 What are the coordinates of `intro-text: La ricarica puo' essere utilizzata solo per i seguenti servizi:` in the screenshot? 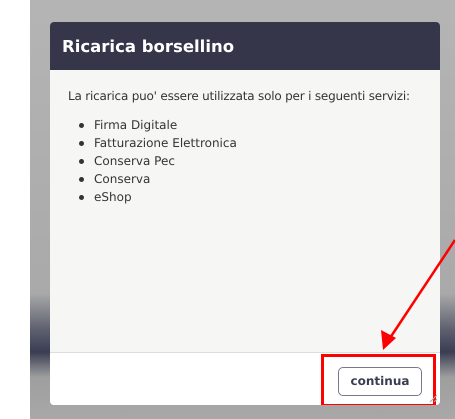 It's located at (239, 96).